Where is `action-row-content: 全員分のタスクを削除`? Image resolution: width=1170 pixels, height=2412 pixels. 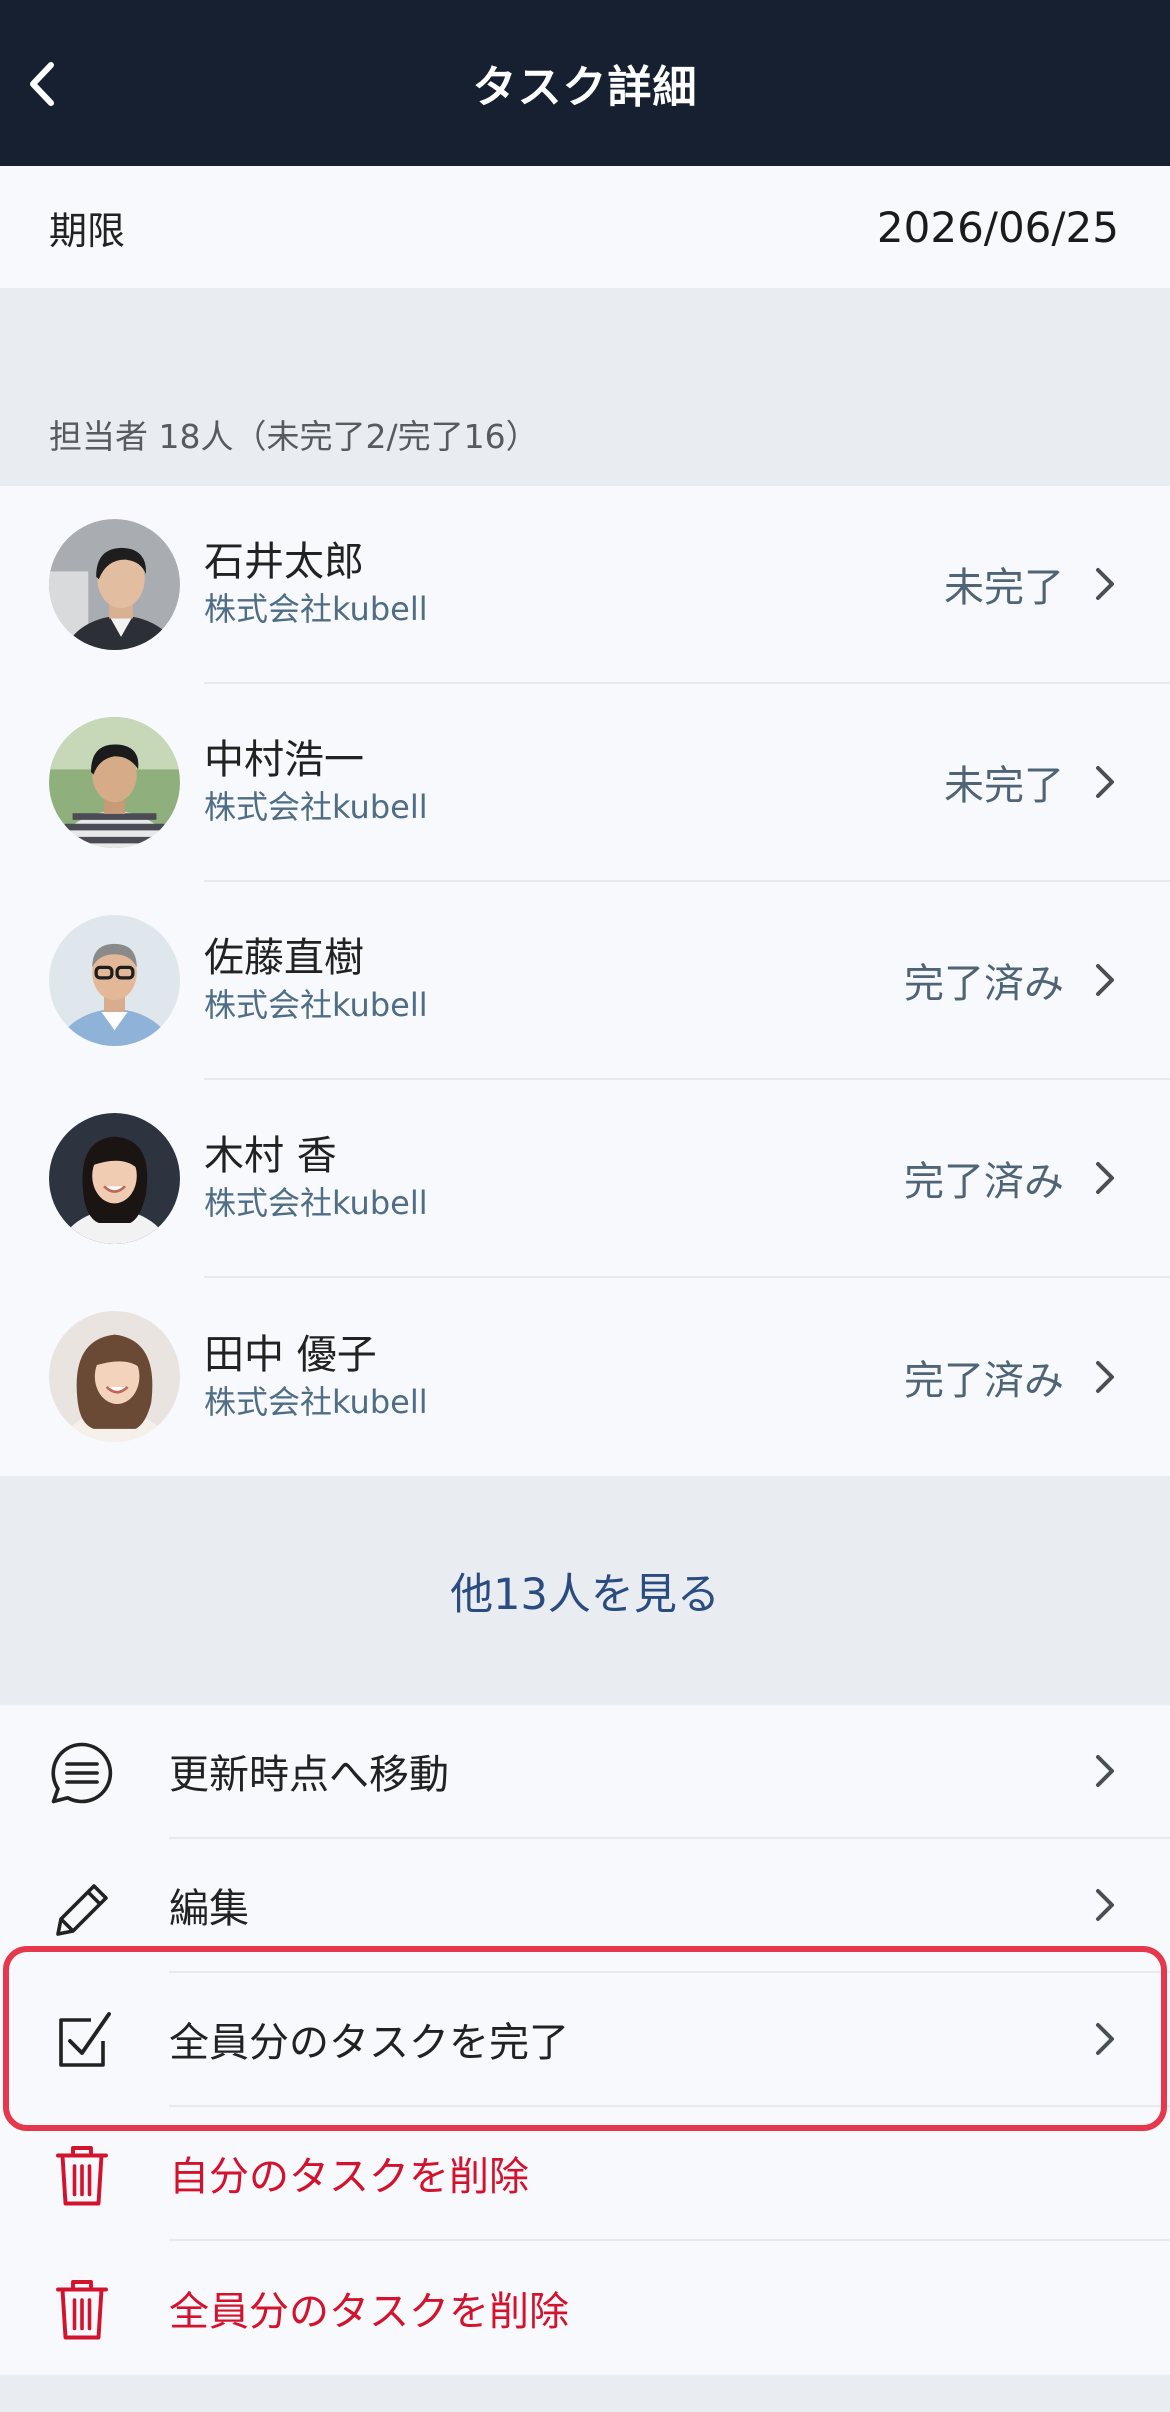 action-row-content: 全員分のタスクを削除 is located at coordinates (669, 2308).